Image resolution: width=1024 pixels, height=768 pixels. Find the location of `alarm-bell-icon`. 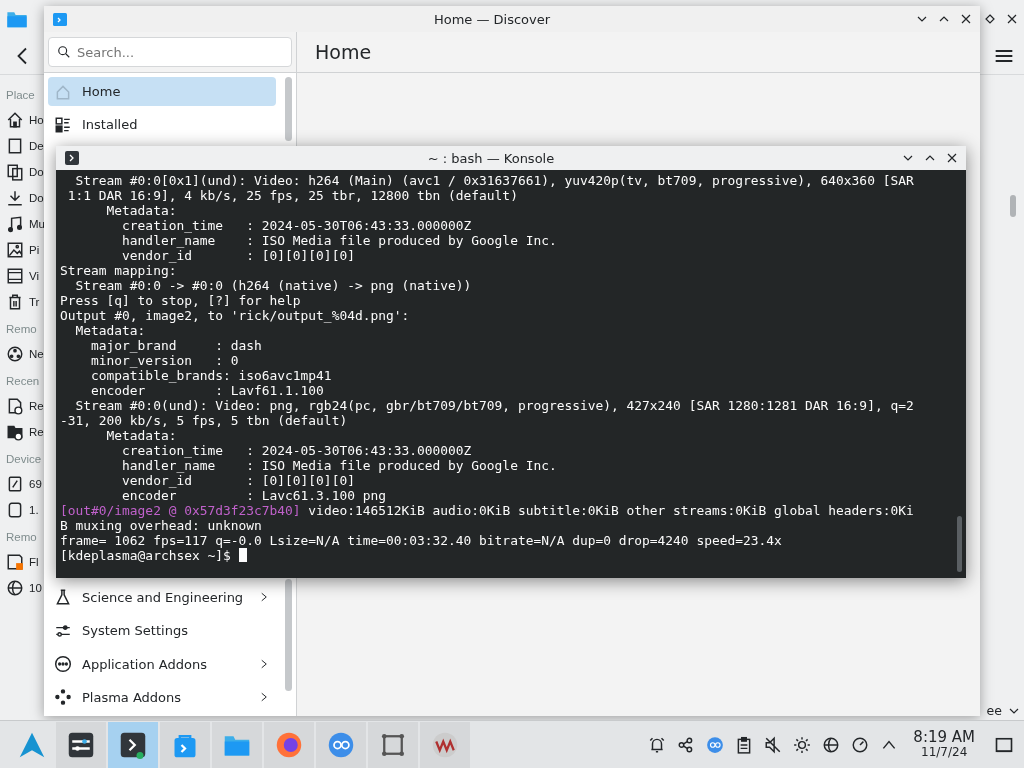

alarm-bell-icon is located at coordinates (657, 744).